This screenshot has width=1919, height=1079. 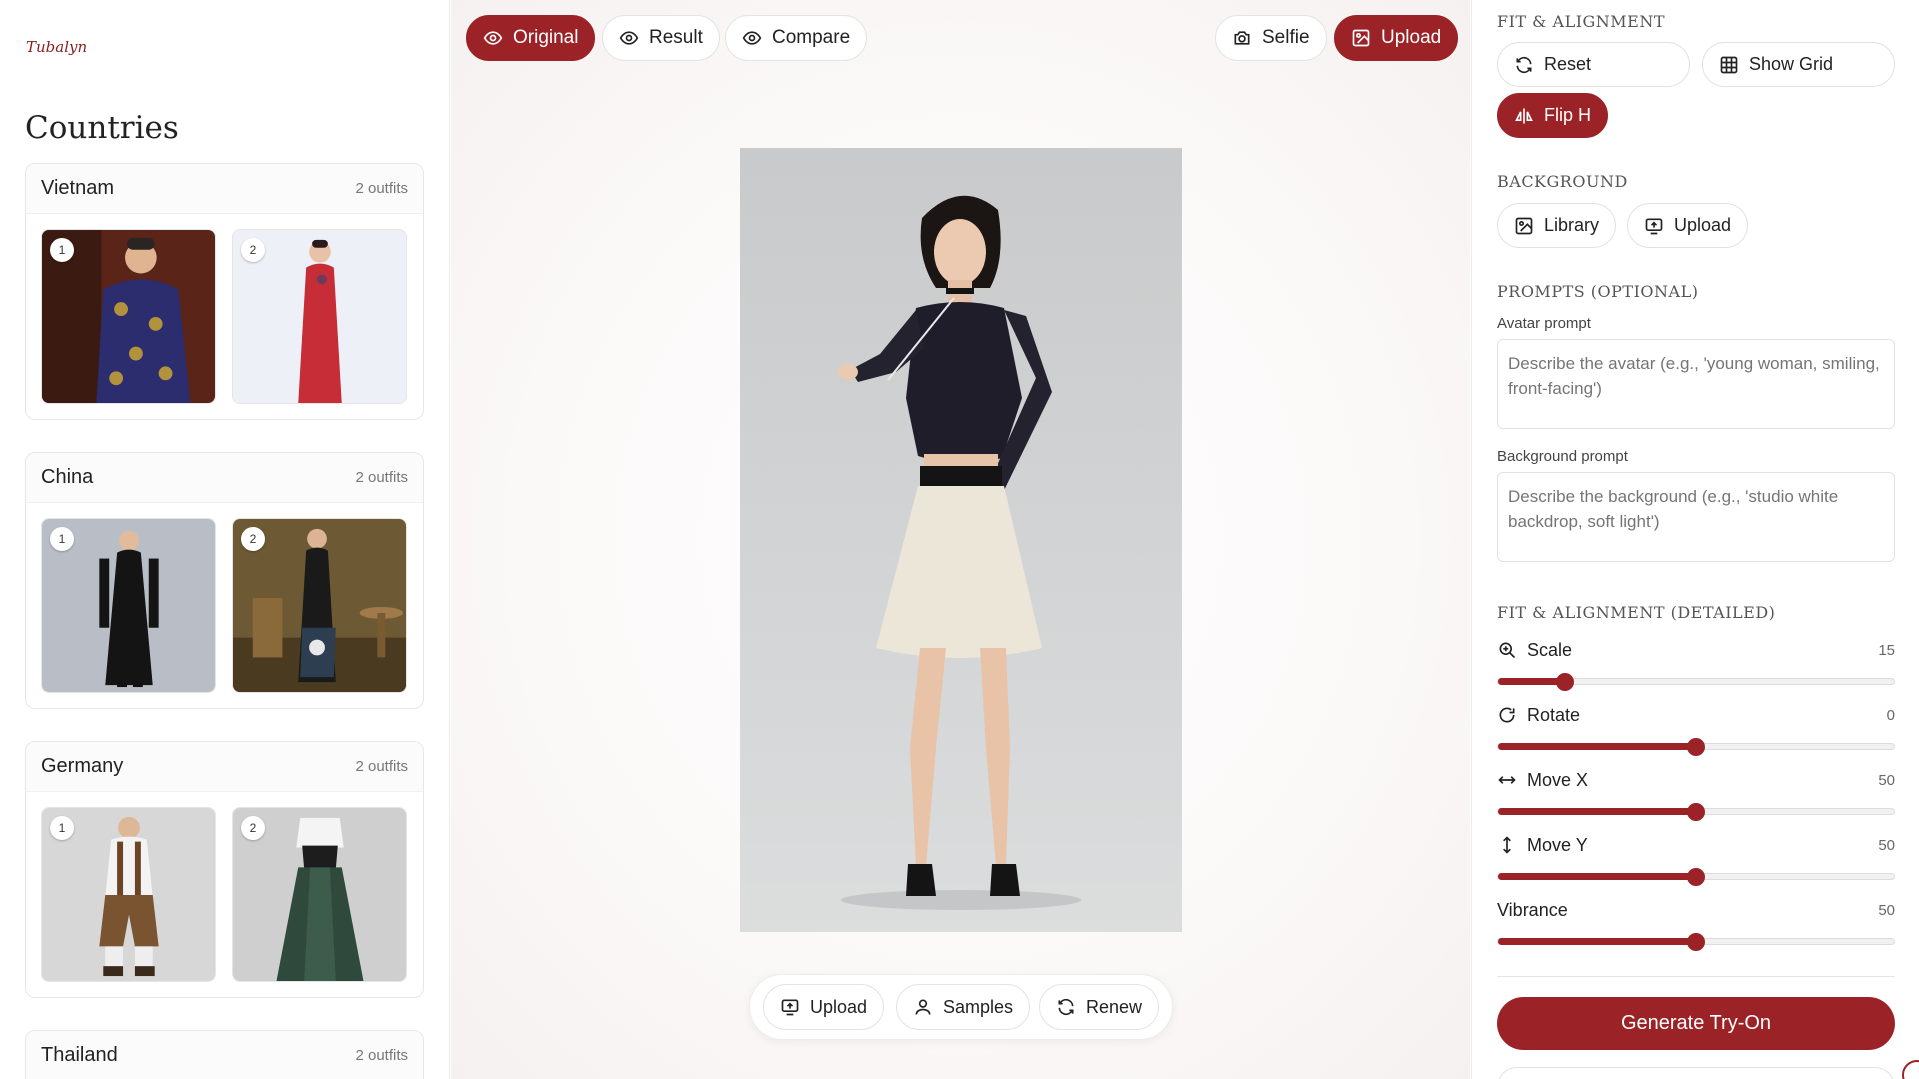 I want to click on slider-label: Scale, so click(x=1534, y=650).